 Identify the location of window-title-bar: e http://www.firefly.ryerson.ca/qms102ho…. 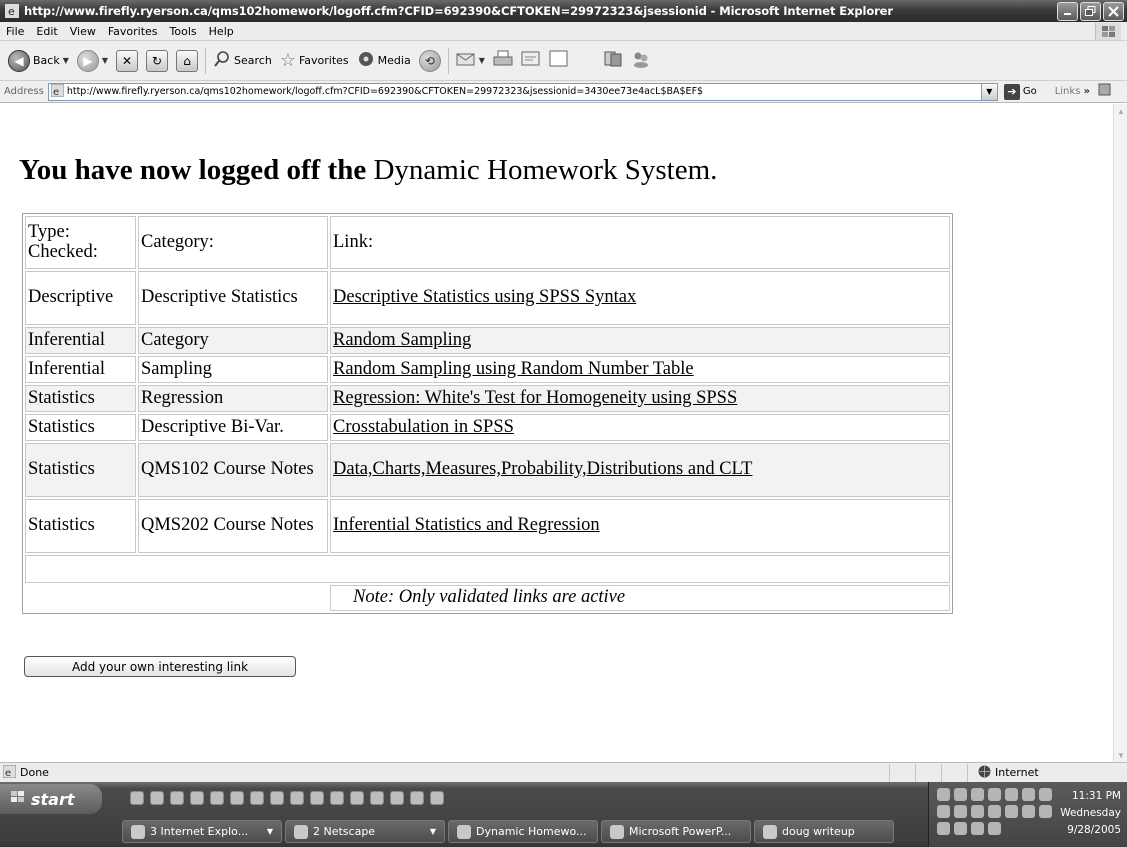
(563, 11).